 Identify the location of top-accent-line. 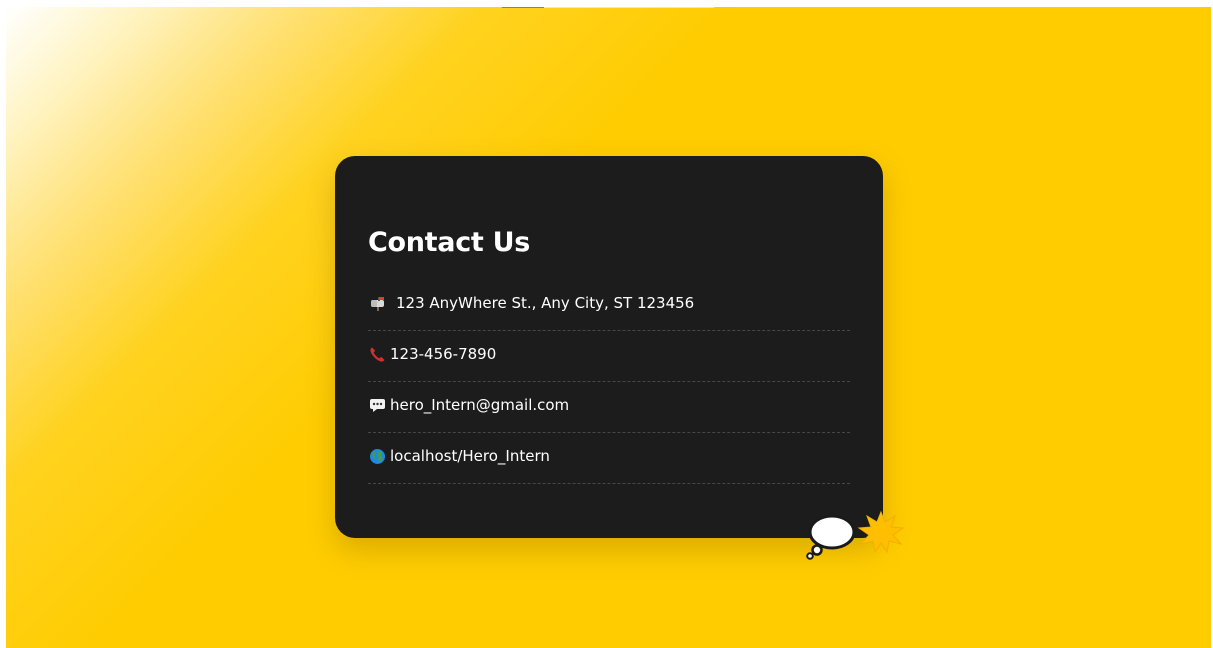
(523, 7).